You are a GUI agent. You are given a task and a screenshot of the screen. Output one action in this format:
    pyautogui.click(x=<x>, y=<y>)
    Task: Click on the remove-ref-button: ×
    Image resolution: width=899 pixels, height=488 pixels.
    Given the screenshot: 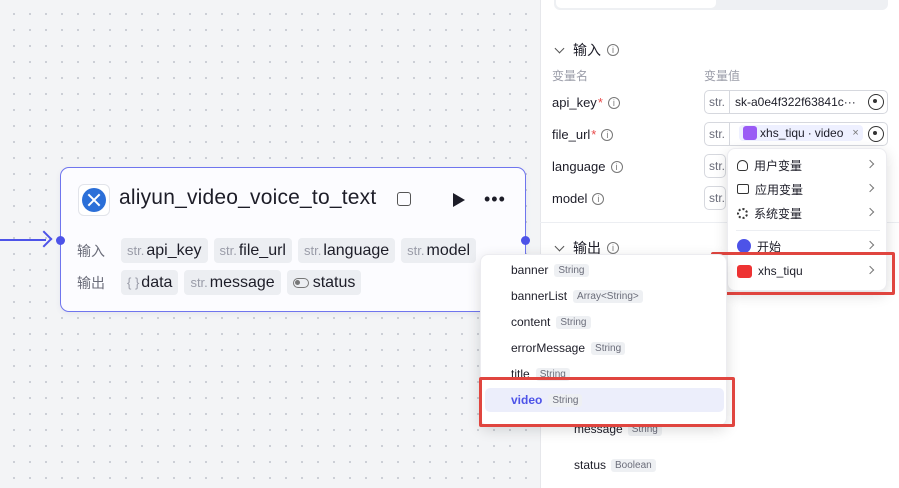 What is the action you would take?
    pyautogui.click(x=855, y=133)
    